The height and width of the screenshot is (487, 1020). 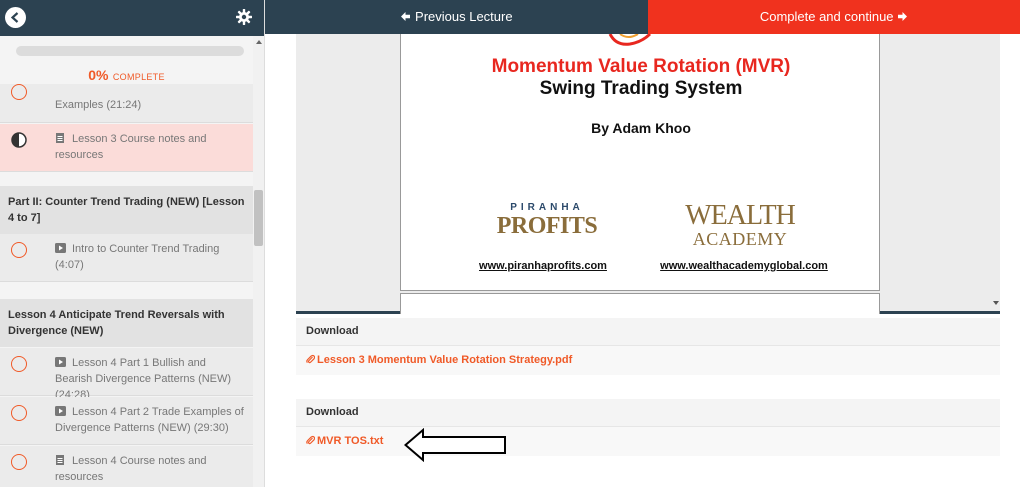 I want to click on sidebar-header, so click(x=132, y=18).